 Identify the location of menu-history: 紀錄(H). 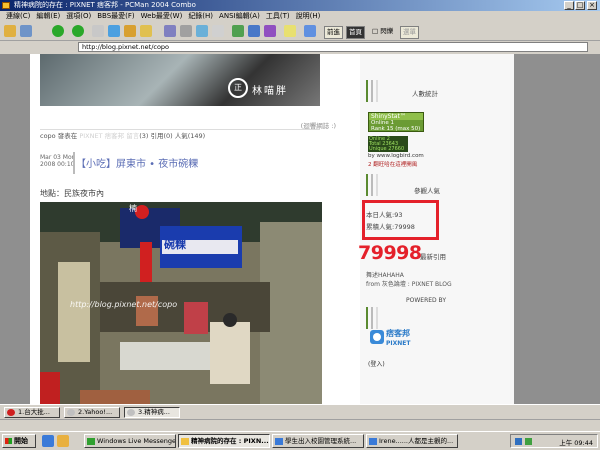
(200, 16).